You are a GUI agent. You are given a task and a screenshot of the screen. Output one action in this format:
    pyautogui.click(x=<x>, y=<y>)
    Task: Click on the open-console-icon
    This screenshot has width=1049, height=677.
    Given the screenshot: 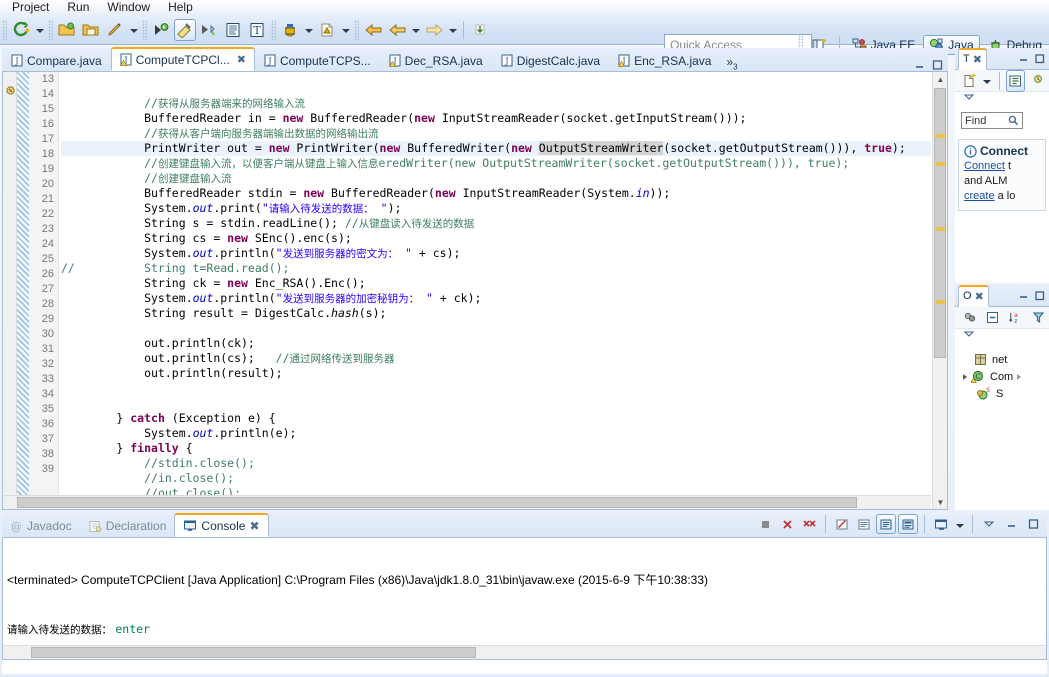 What is the action you would take?
    pyautogui.click(x=941, y=524)
    